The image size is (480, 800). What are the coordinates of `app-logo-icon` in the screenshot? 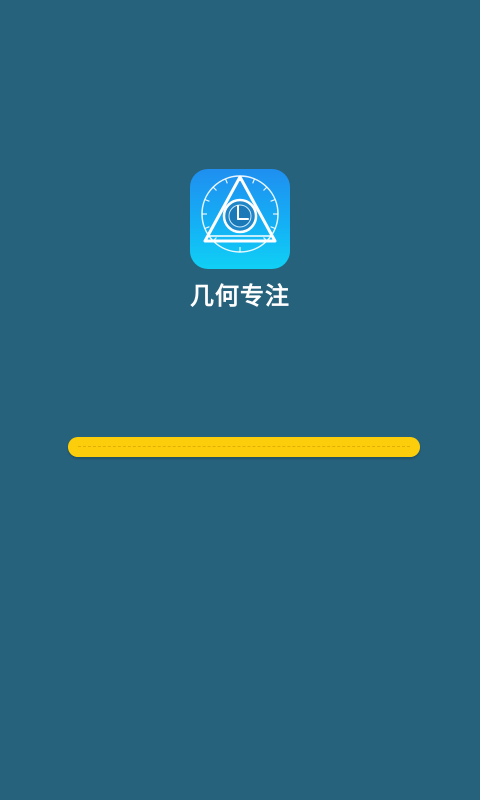 It's located at (240, 219).